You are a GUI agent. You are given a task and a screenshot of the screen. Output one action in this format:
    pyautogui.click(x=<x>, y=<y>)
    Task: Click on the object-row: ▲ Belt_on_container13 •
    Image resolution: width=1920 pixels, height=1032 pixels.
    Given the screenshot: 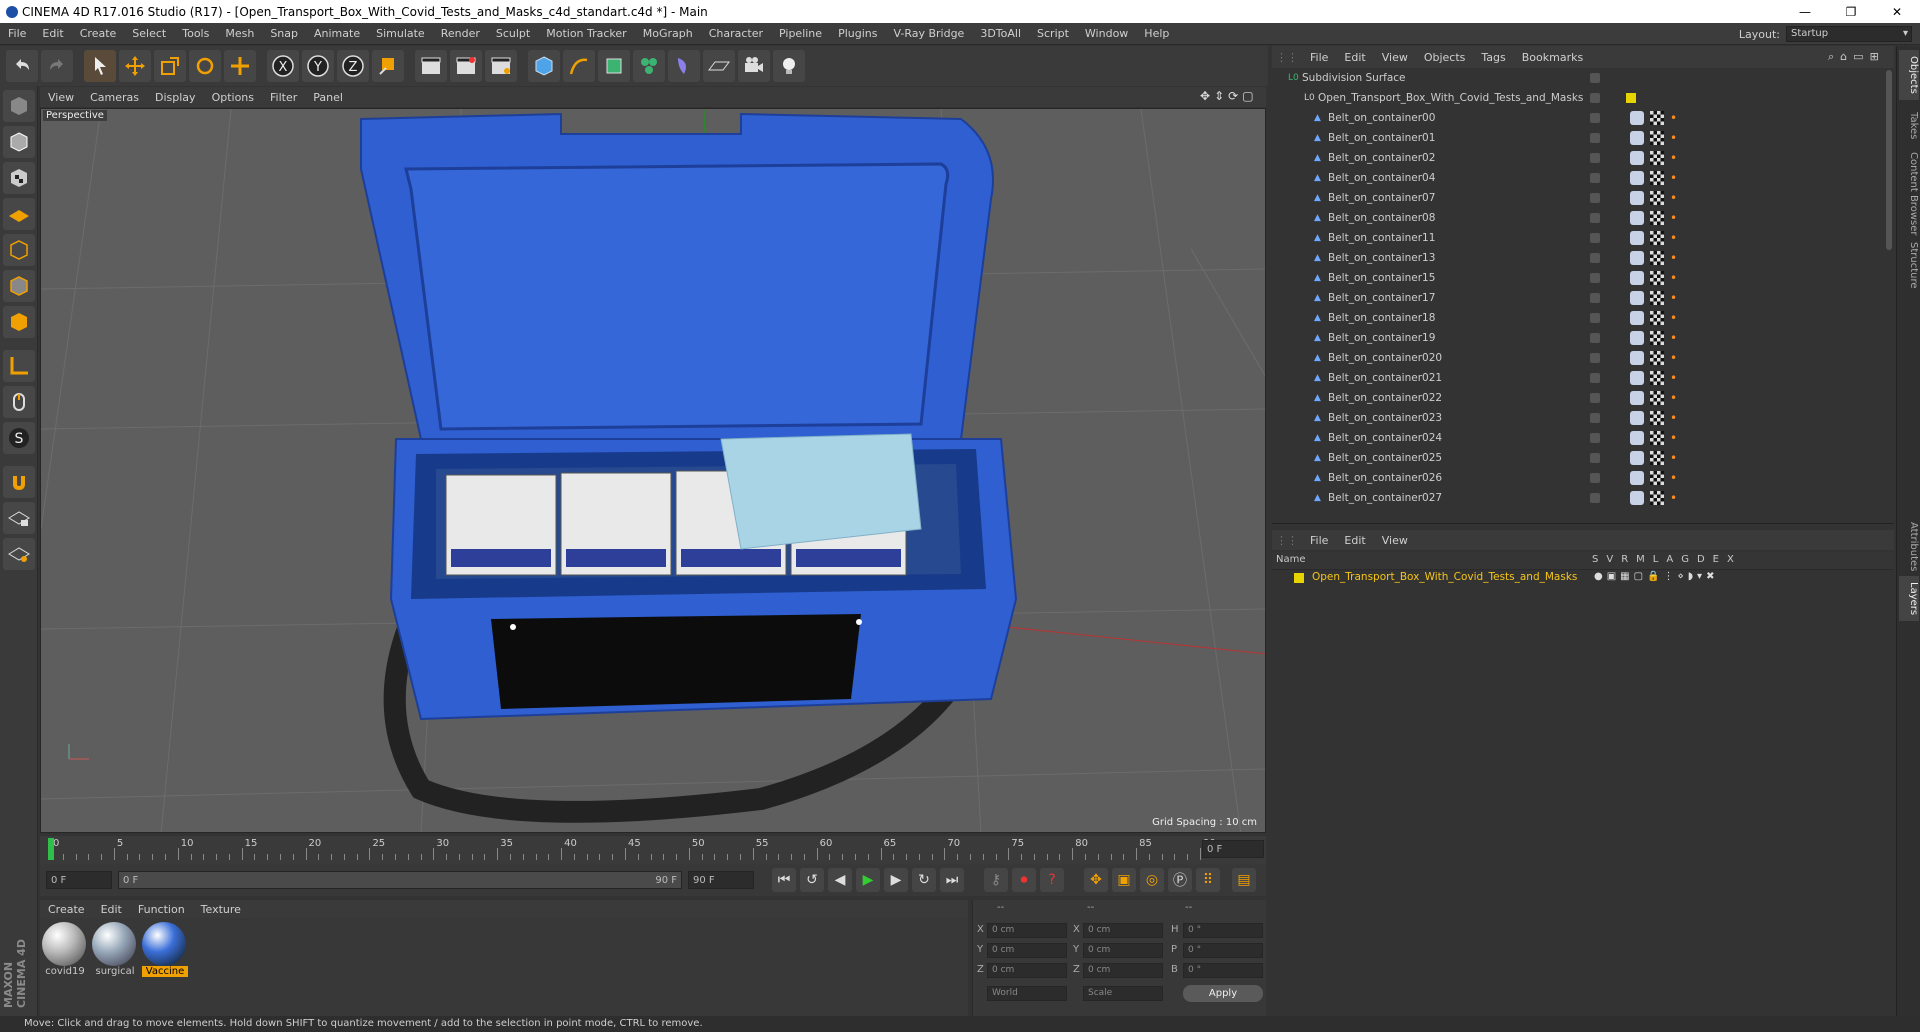 What is the action you would take?
    pyautogui.click(x=1583, y=258)
    